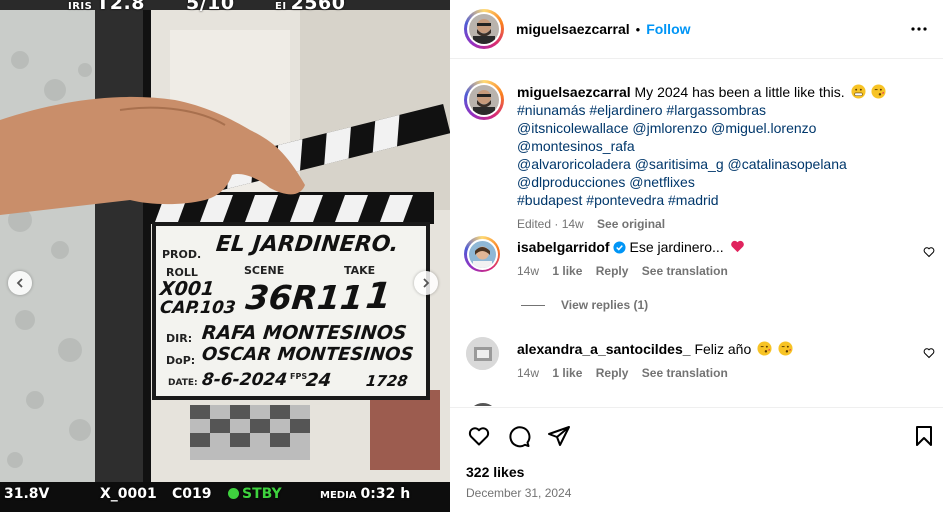  Describe the element at coordinates (183, 383) in the screenshot. I see `slate-date-label: DATE:` at that location.